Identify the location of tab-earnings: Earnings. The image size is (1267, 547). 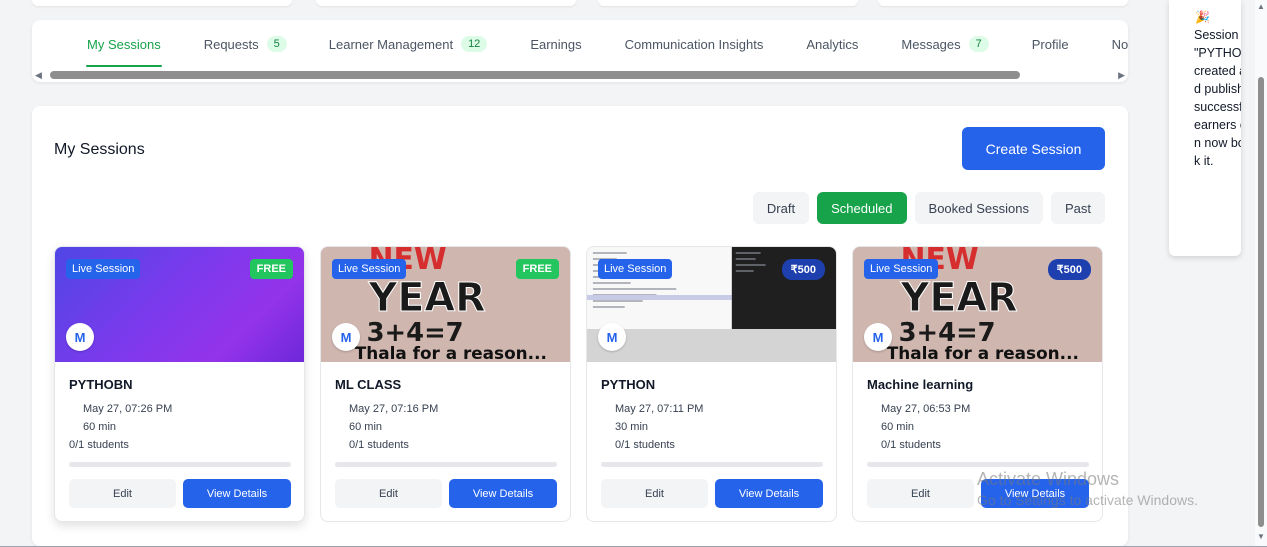
(555, 44).